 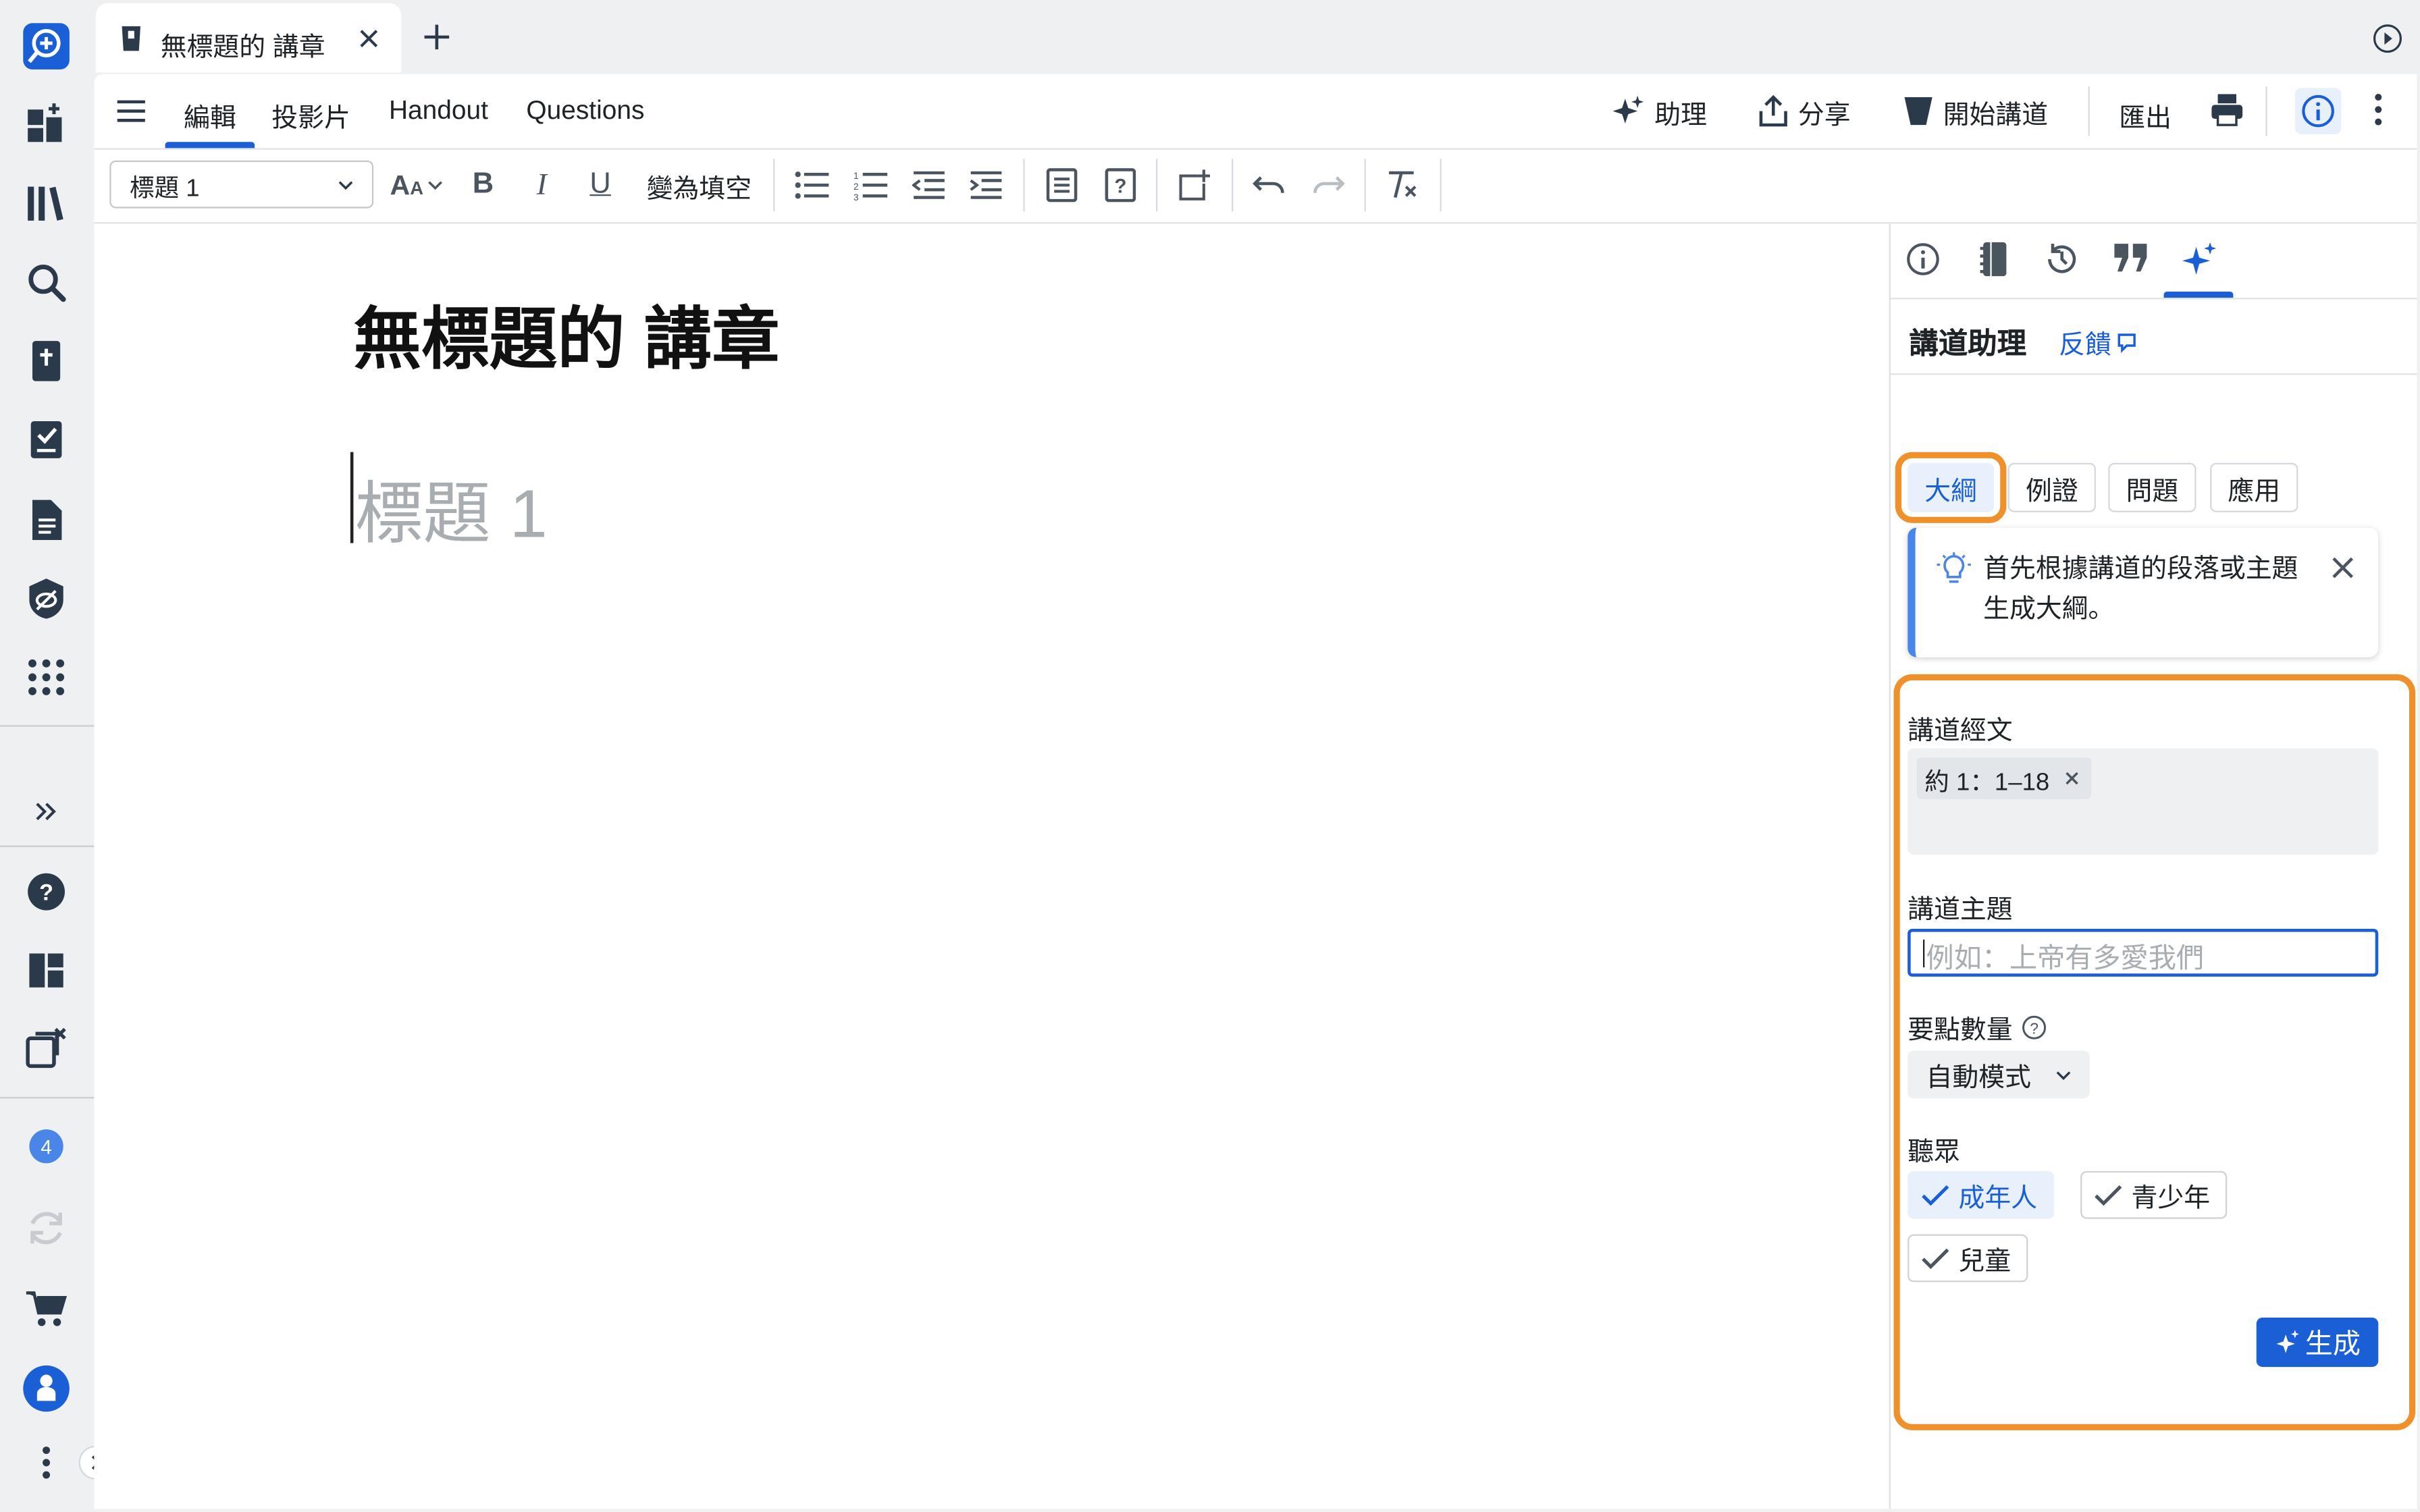 I want to click on audience-children: 兒童, so click(x=1968, y=1258).